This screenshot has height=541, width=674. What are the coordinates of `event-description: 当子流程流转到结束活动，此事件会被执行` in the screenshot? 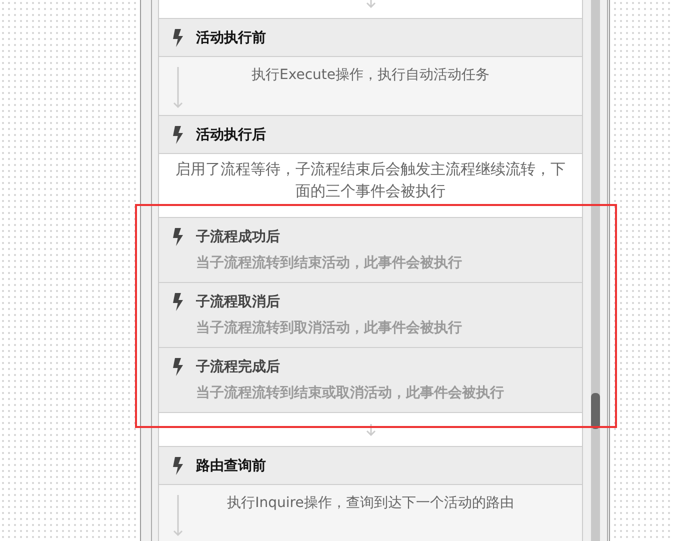 It's located at (329, 263).